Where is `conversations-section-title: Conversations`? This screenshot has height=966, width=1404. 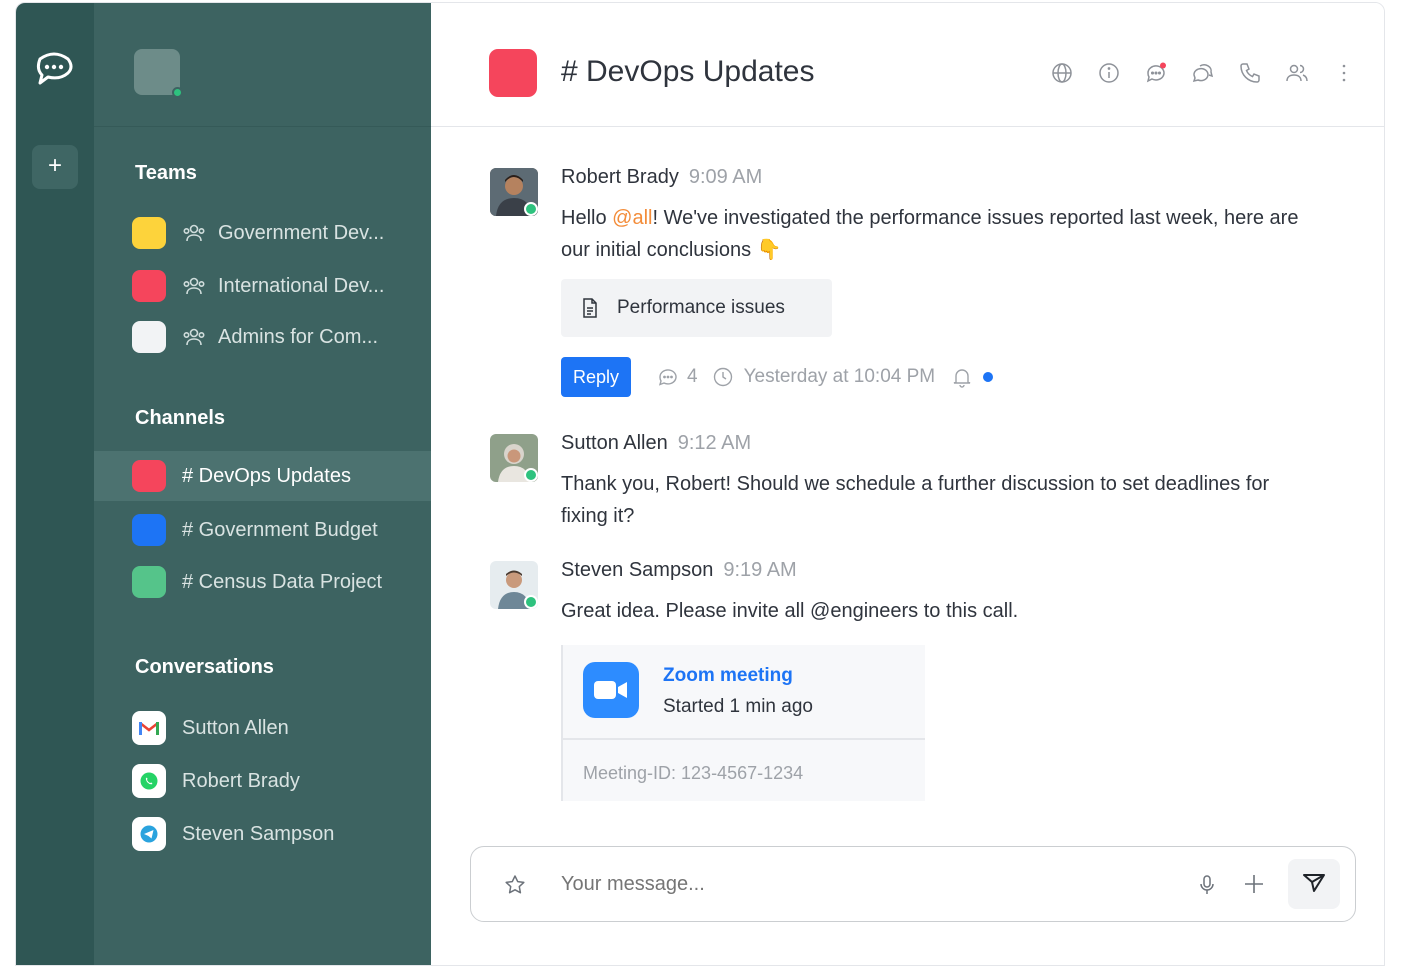
conversations-section-title: Conversations is located at coordinates (204, 667).